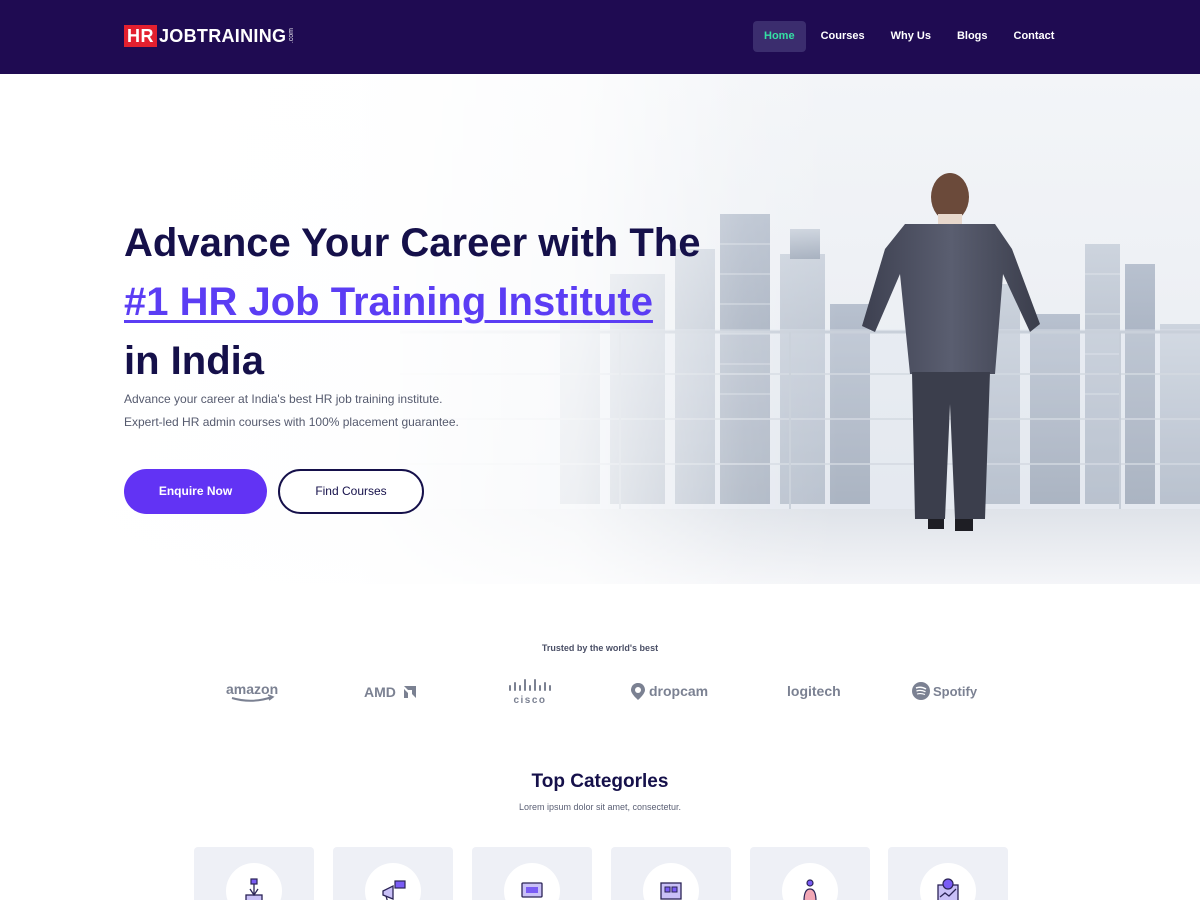  What do you see at coordinates (843, 36) in the screenshot?
I see `nav-item-courses: Courses` at bounding box center [843, 36].